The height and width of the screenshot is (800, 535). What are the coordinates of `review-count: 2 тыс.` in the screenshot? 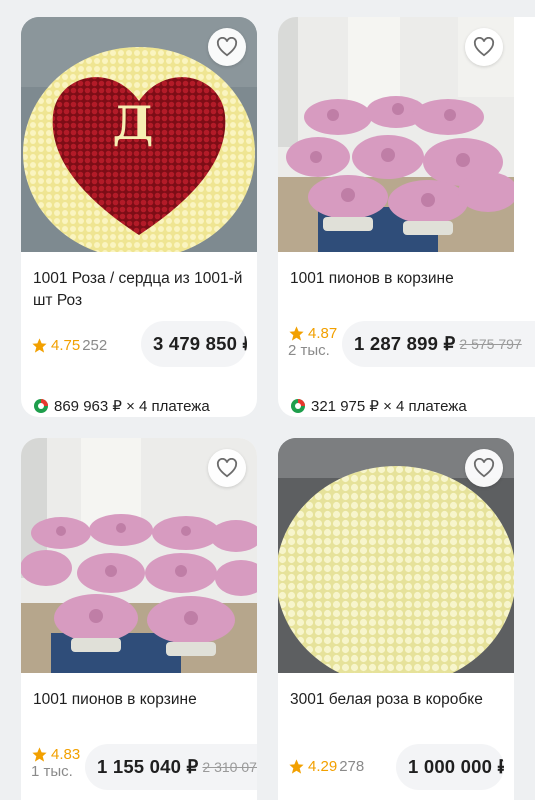 It's located at (309, 350).